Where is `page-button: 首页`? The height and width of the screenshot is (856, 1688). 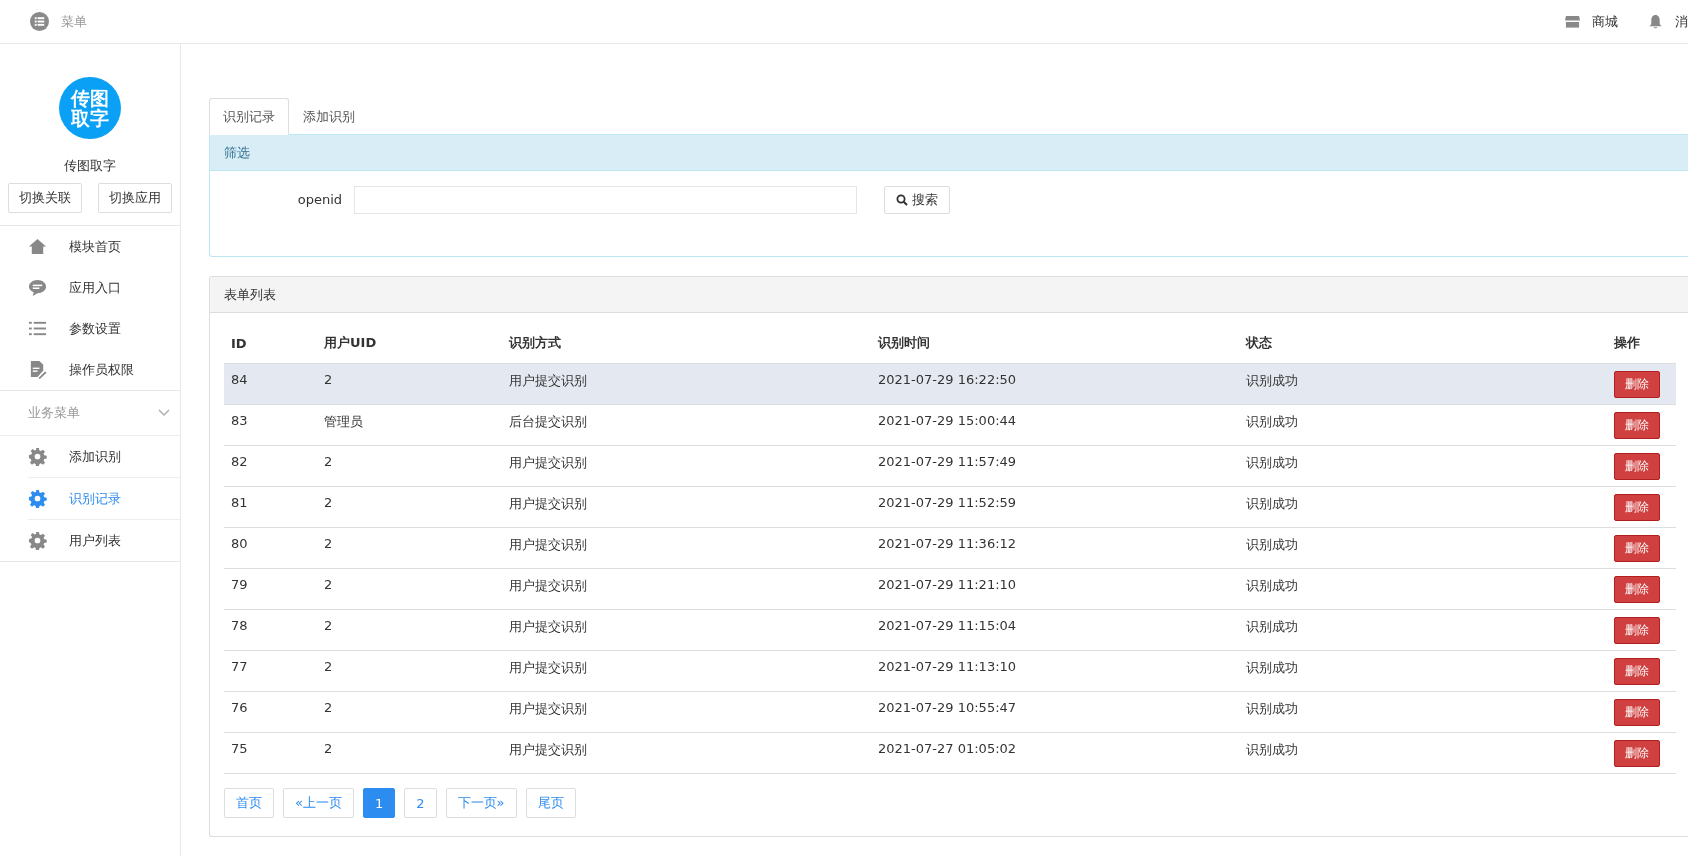
page-button: 首页 is located at coordinates (249, 803).